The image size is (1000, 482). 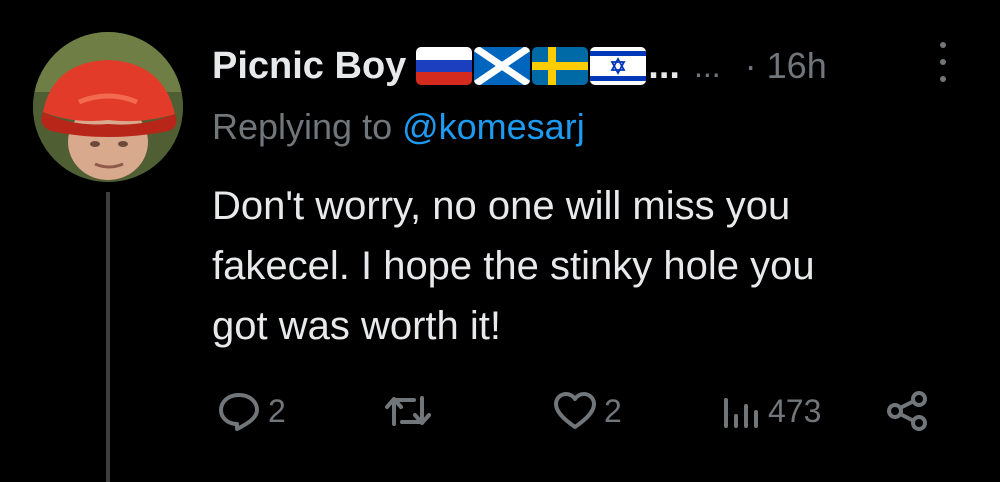 I want to click on sweden-flag-icon, so click(x=560, y=66).